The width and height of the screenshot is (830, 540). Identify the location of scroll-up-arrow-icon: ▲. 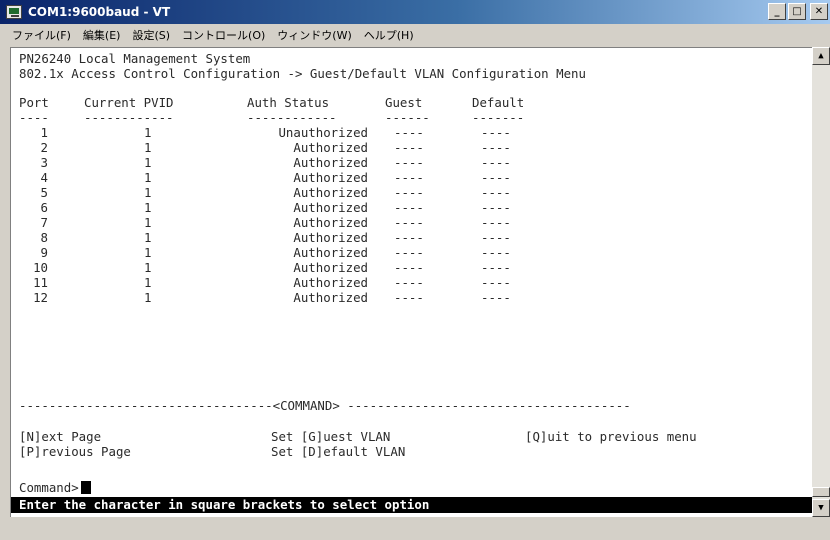
(821, 56).